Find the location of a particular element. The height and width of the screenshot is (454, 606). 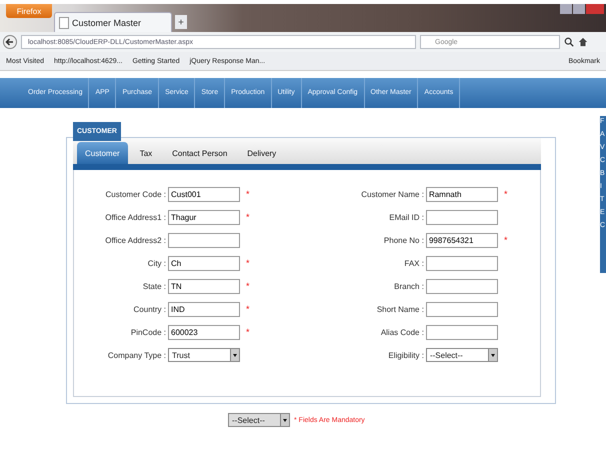

field-label: FAX : is located at coordinates (414, 263).